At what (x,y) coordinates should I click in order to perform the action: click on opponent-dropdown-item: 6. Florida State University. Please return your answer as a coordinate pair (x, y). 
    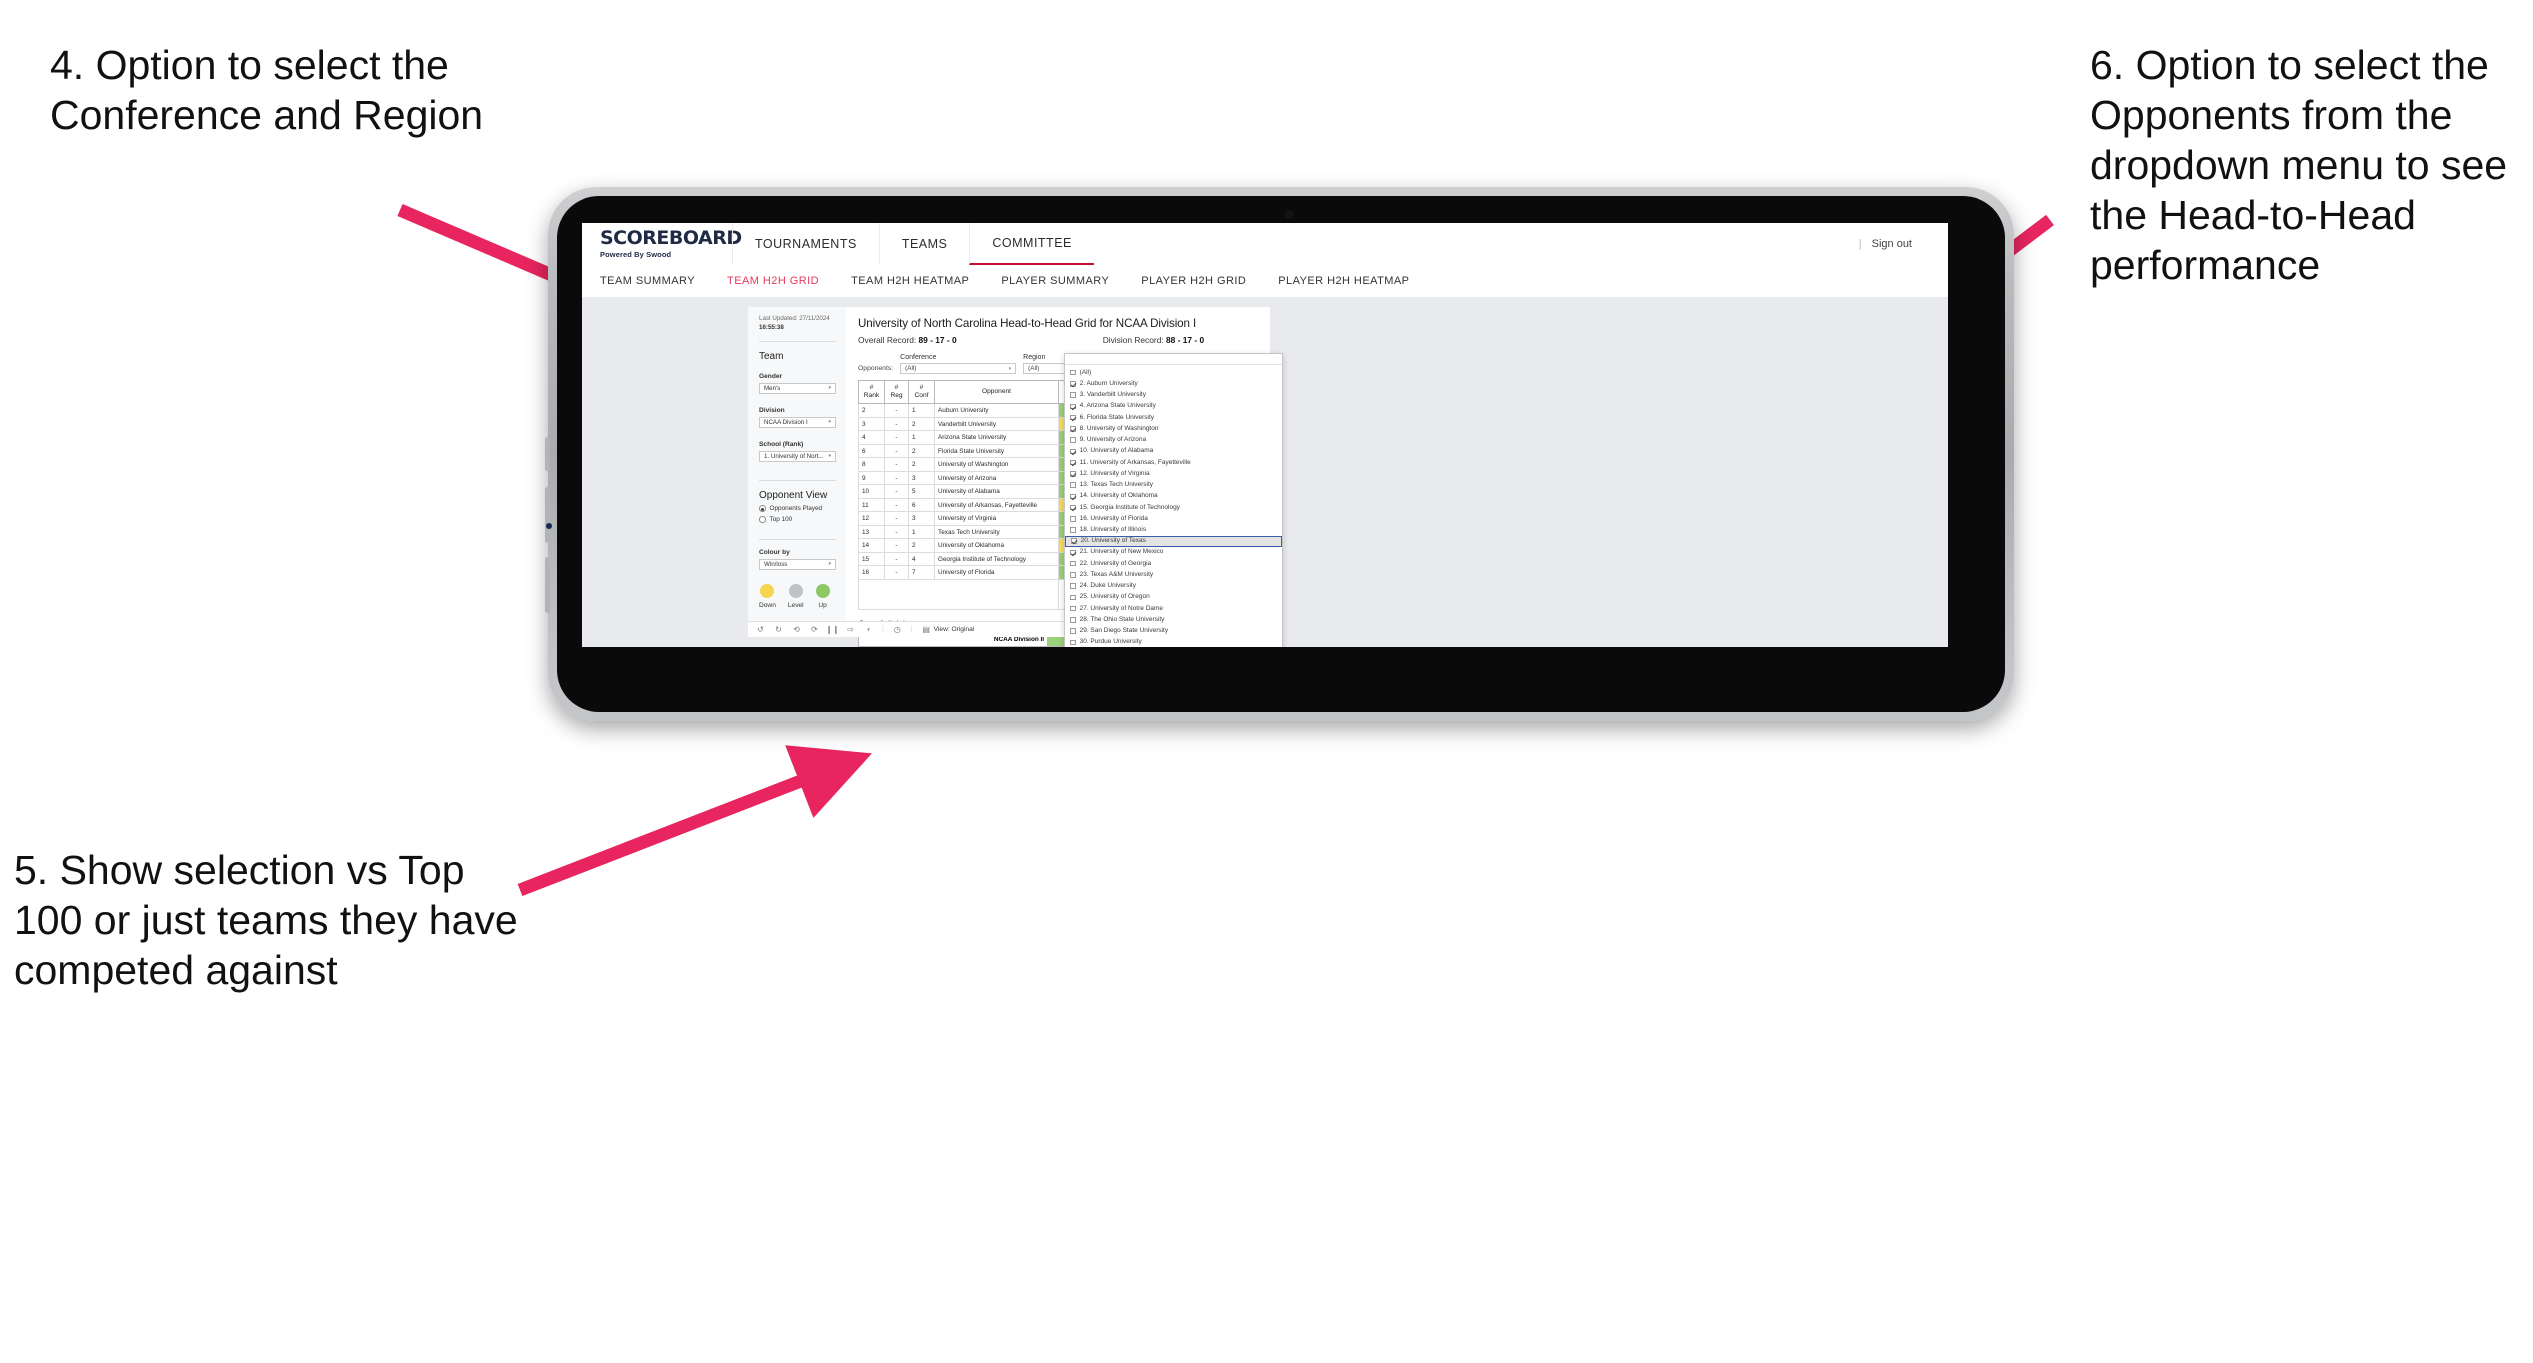
    Looking at the image, I should click on (1173, 417).